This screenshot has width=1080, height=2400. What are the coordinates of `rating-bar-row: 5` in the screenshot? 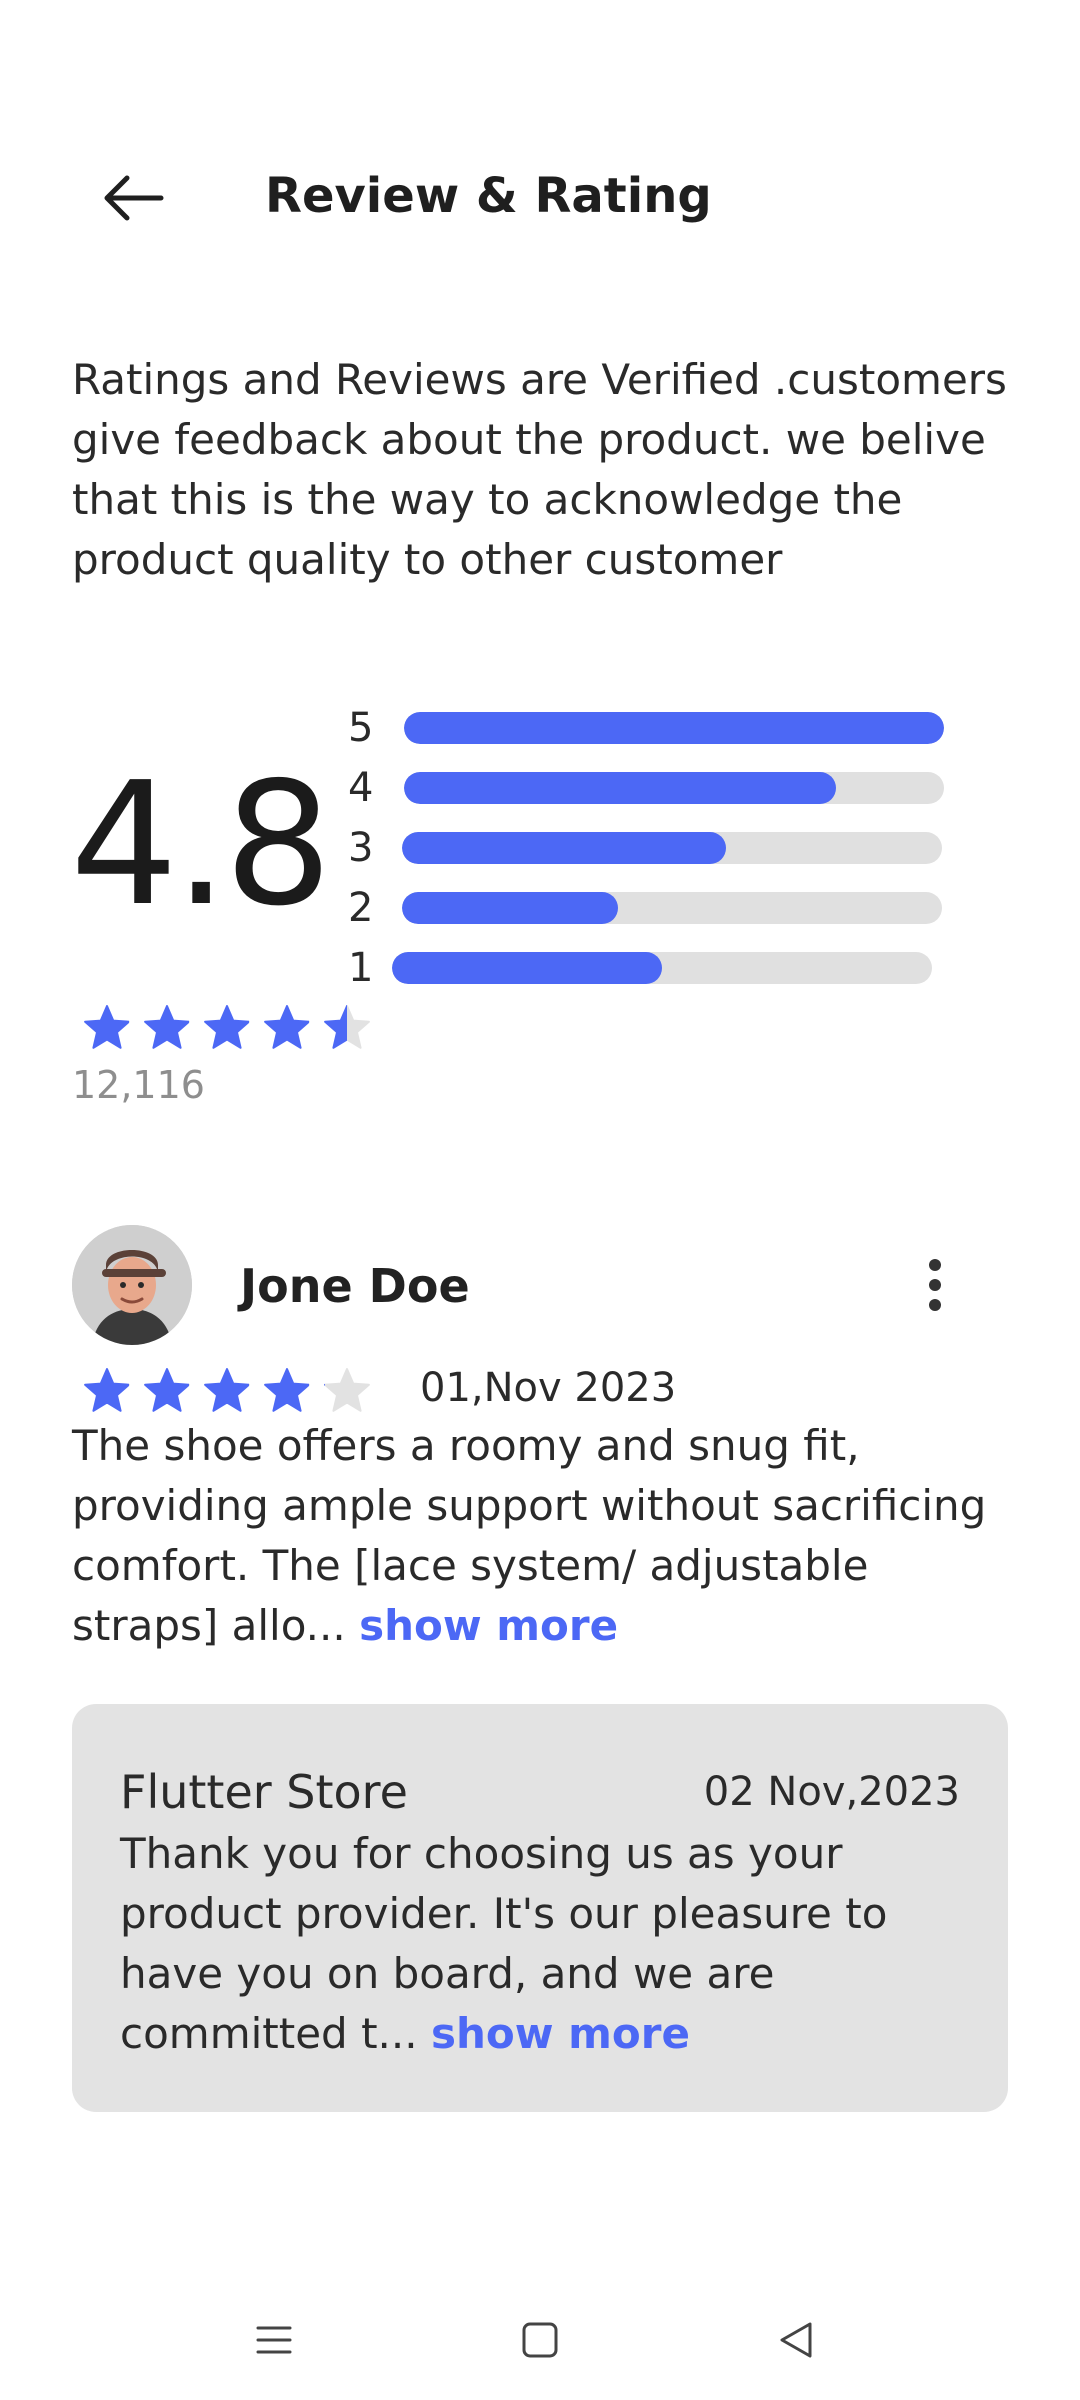 It's located at (646, 728).